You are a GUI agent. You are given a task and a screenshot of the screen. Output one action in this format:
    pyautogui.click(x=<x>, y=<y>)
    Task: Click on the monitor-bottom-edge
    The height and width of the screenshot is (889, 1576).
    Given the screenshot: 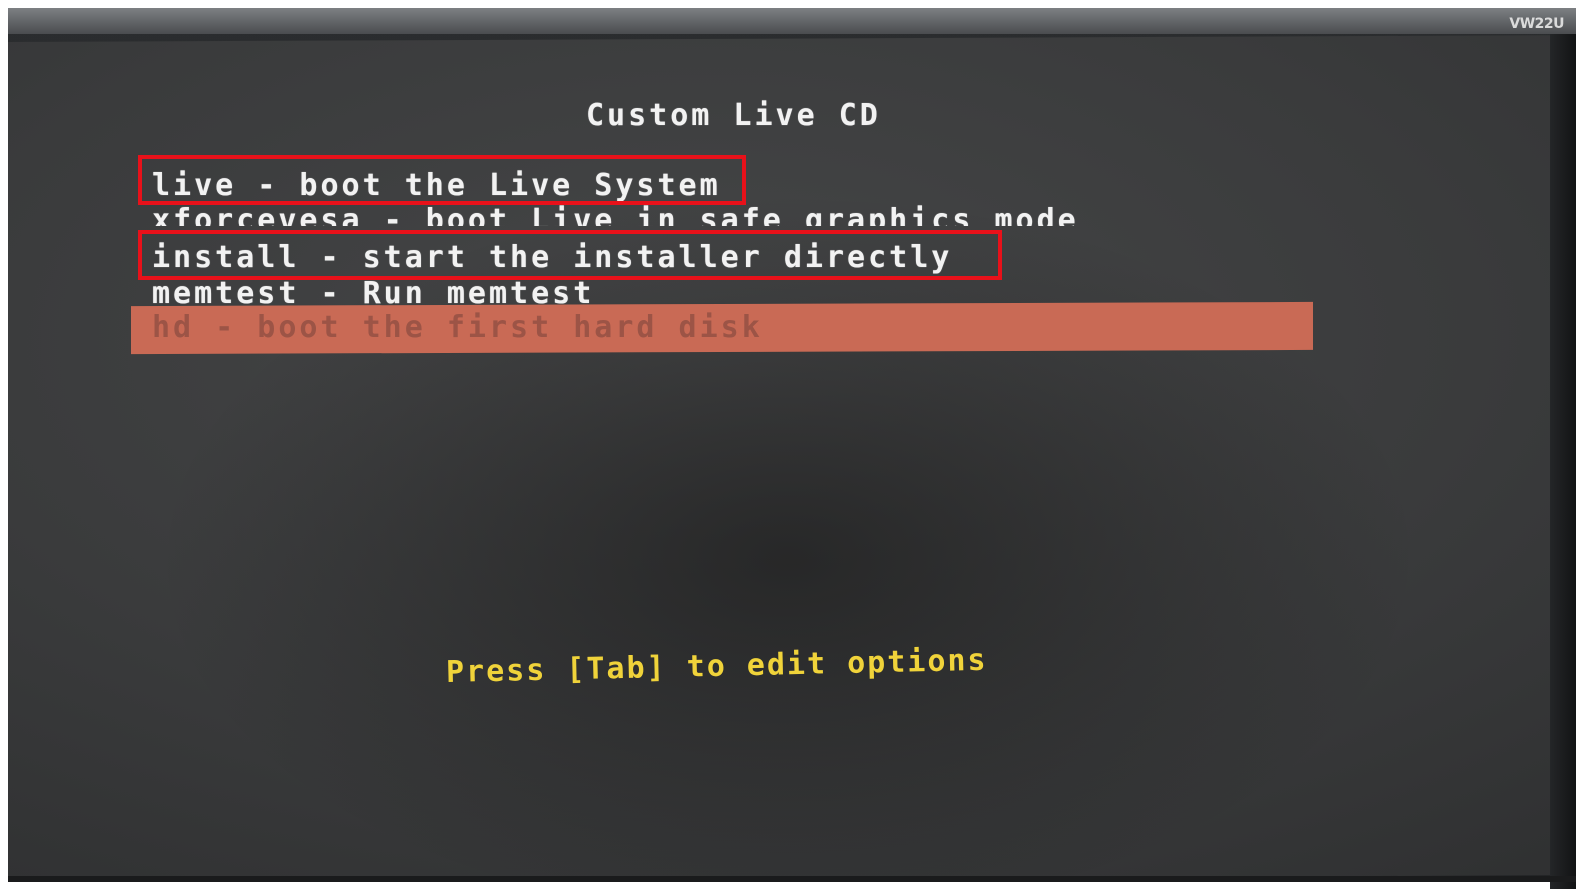 What is the action you would take?
    pyautogui.click(x=792, y=879)
    